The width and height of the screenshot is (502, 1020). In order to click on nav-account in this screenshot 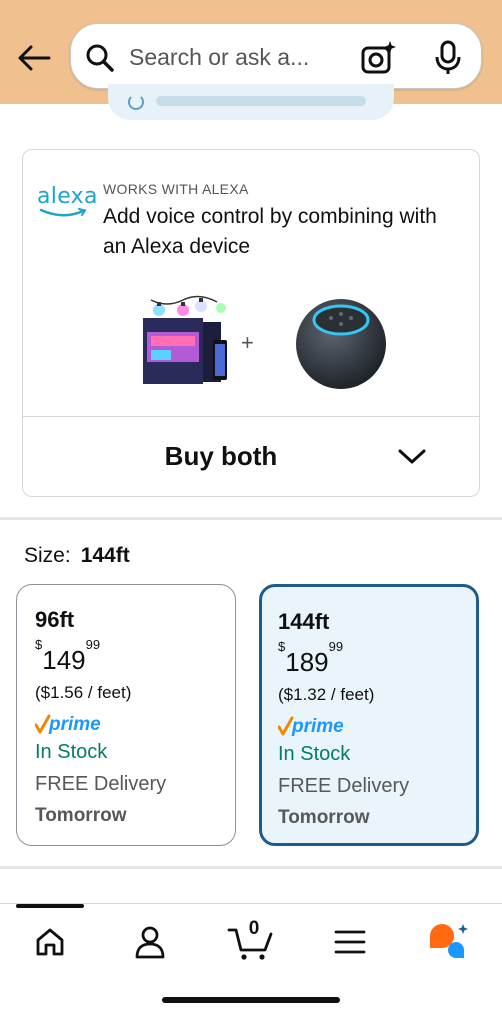, I will do `click(150, 942)`.